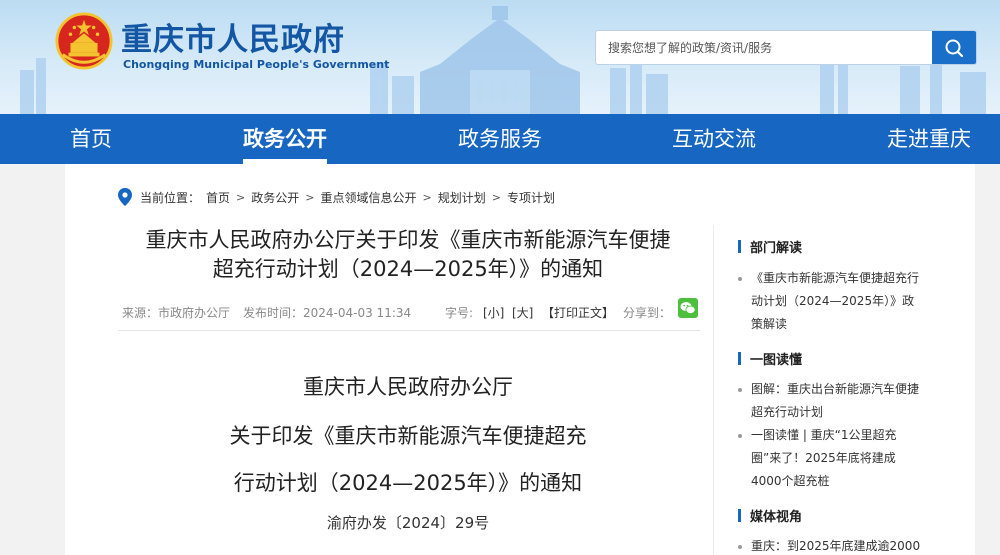  I want to click on article-title-line: 超充行动计划（2024—2025年）》的通知, so click(408, 269).